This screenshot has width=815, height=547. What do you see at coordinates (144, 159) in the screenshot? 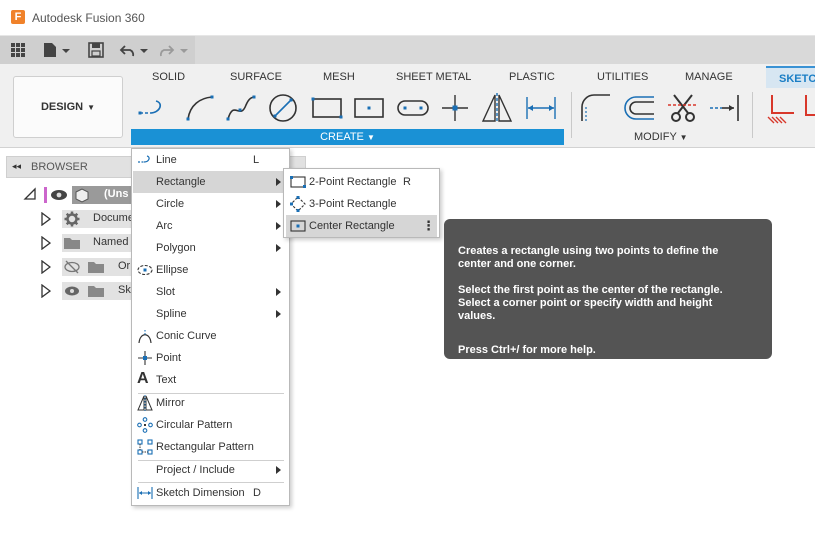
I see `line-icon` at bounding box center [144, 159].